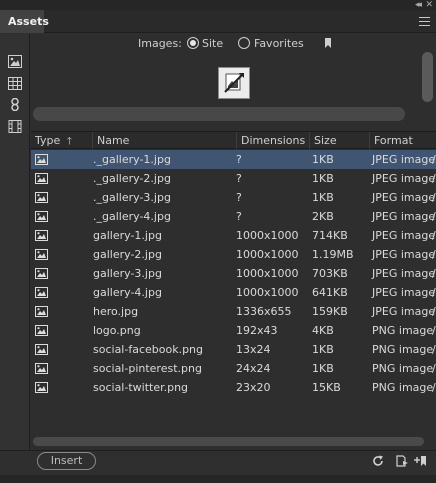 This screenshot has width=436, height=483. I want to click on panel-top-strip: ◂◂ ✕, so click(218, 5).